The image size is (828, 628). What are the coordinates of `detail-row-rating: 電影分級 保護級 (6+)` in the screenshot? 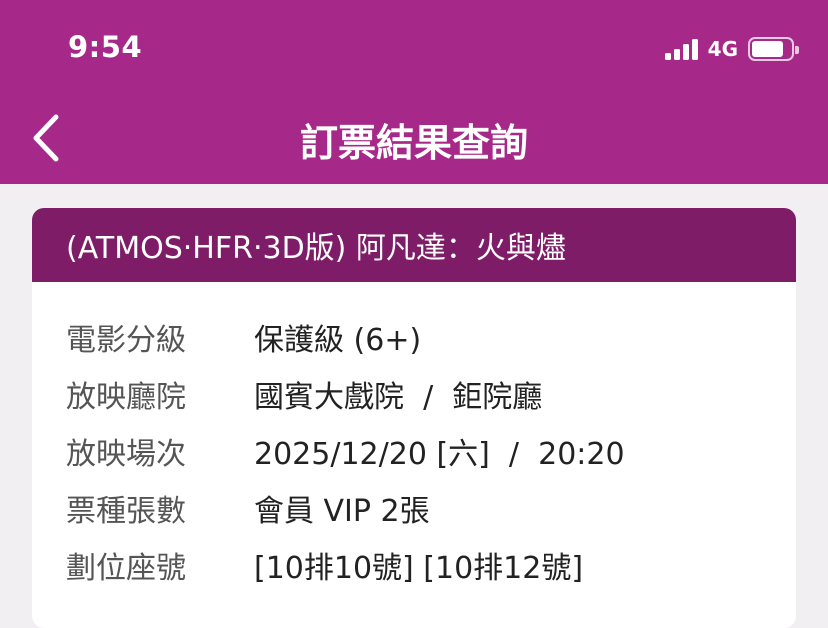 It's located at (414, 336).